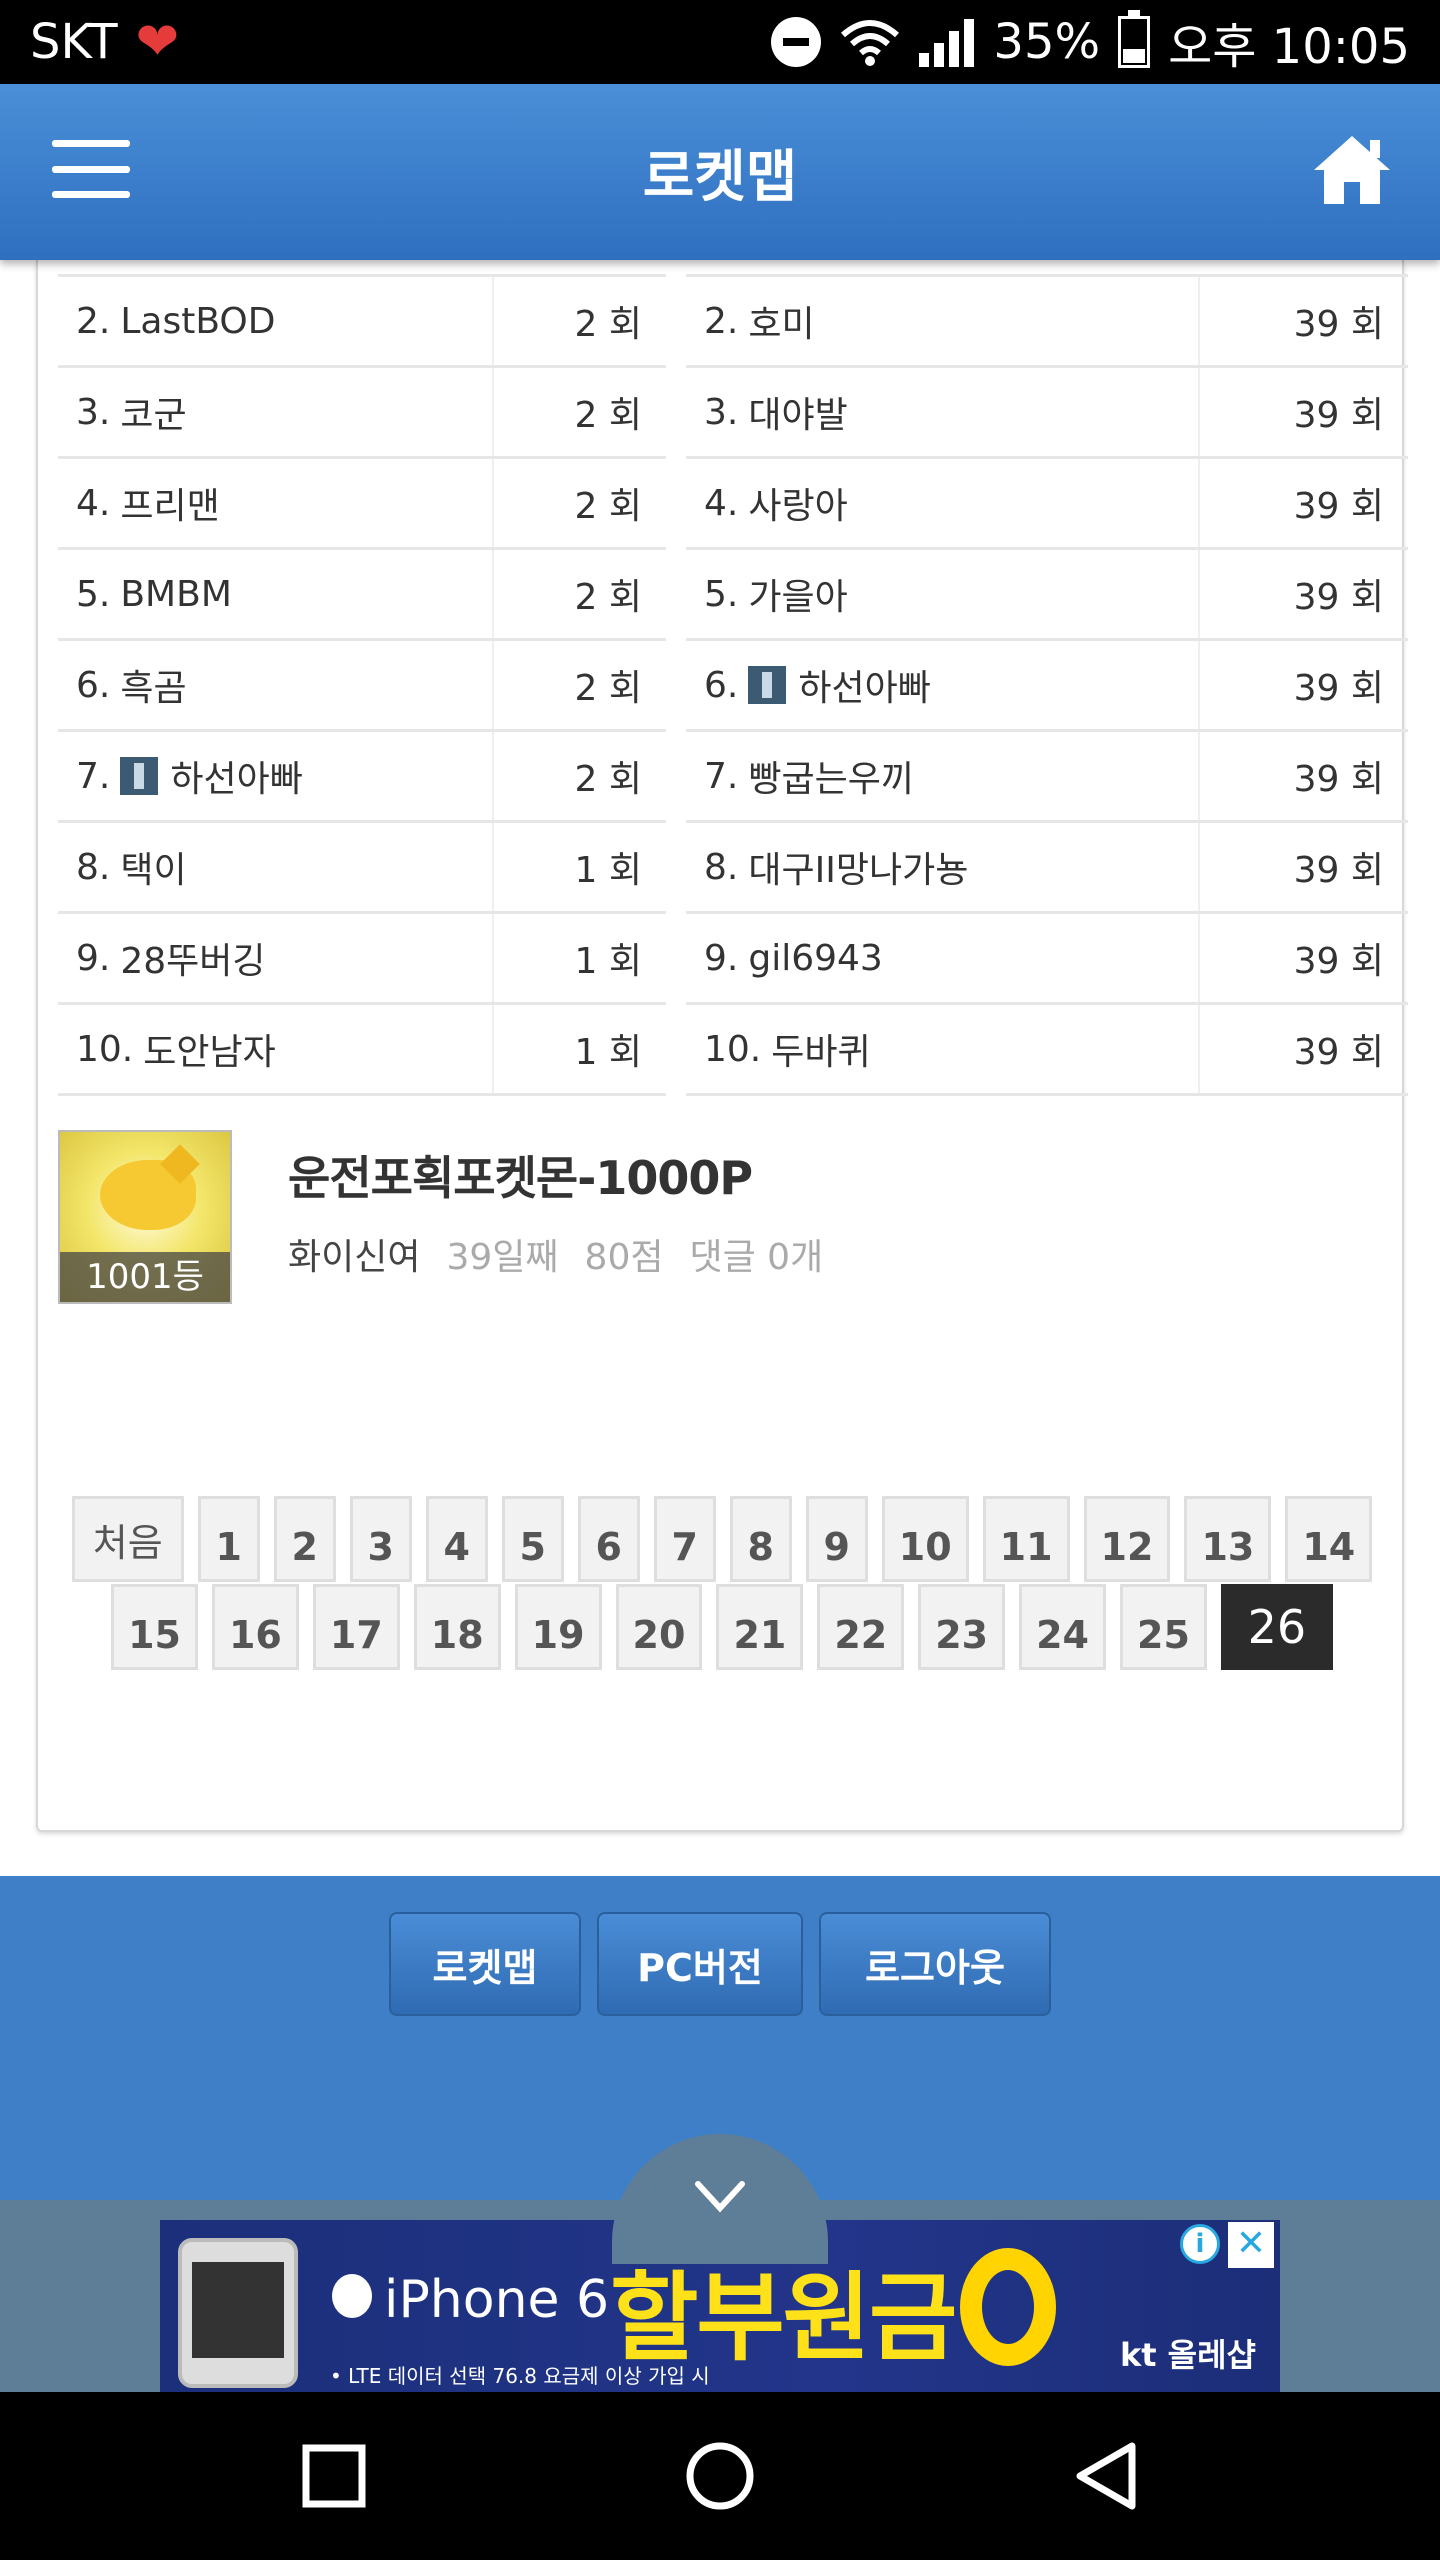  I want to click on ranking-row: 8. 대구II망나가뇽 39 회, so click(1047, 868).